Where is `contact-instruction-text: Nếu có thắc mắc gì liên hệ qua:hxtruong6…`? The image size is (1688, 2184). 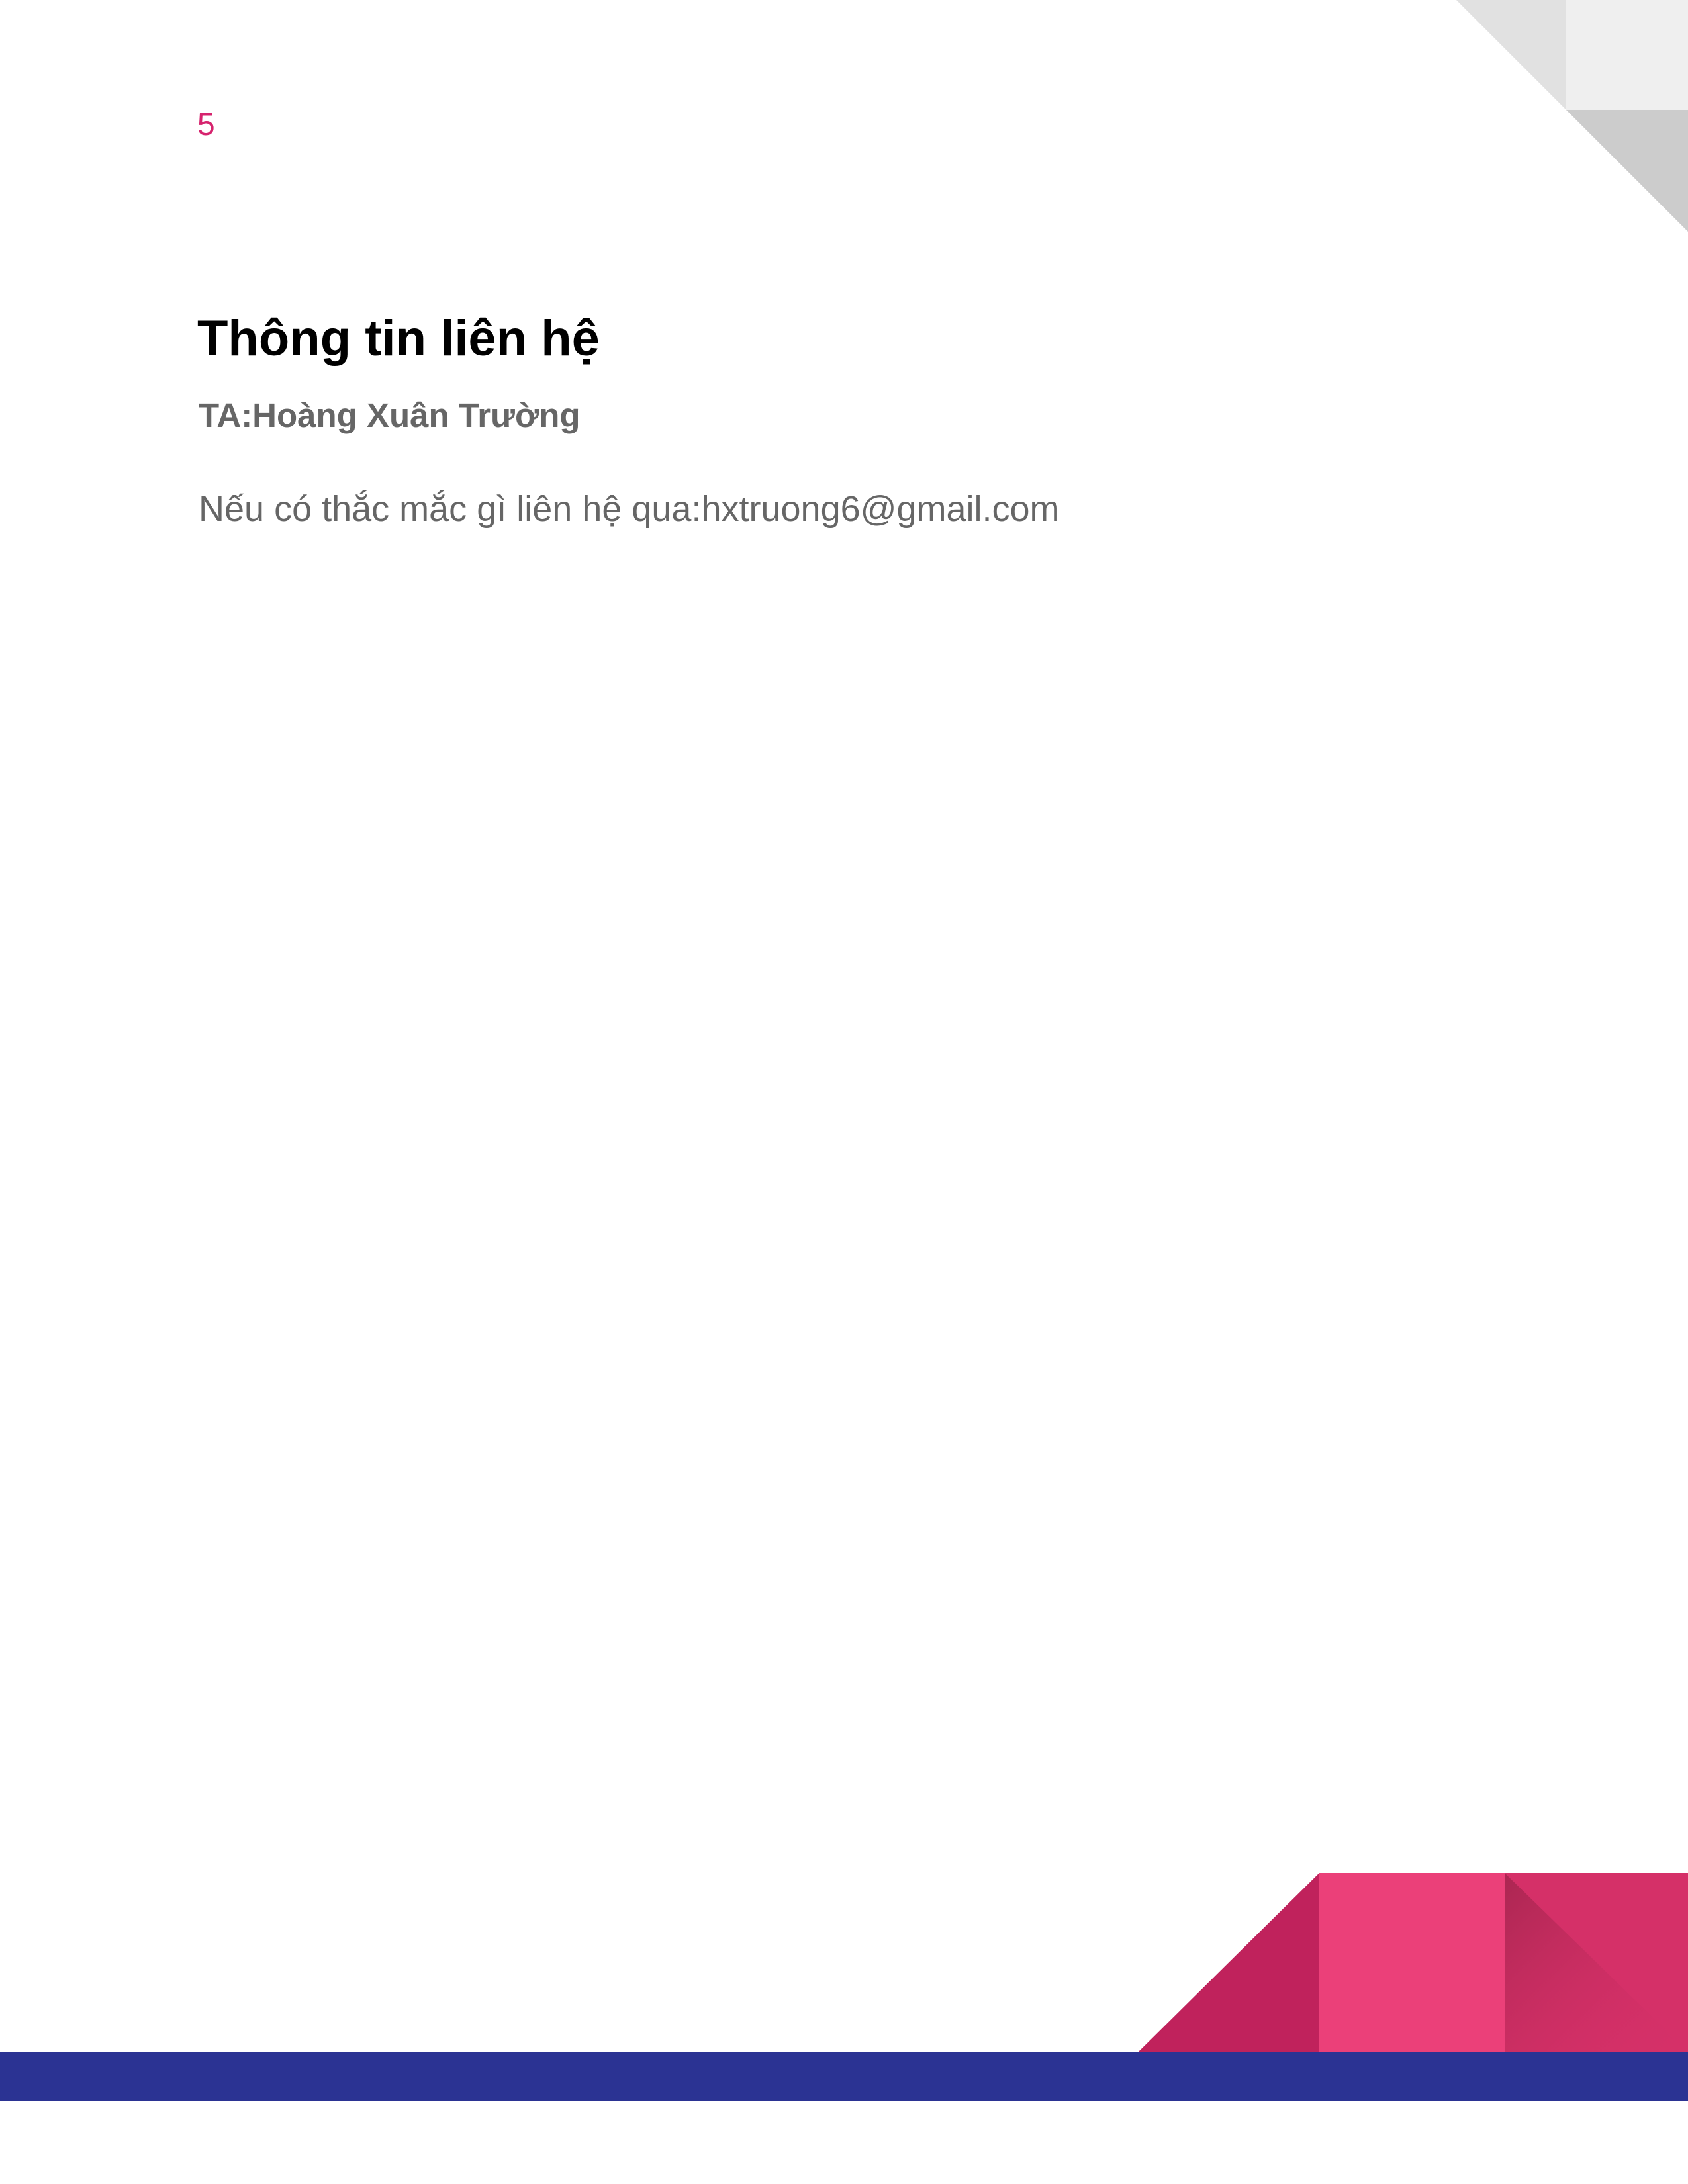 contact-instruction-text: Nếu có thắc mắc gì liên hệ qua:hxtruong6… is located at coordinates (629, 509).